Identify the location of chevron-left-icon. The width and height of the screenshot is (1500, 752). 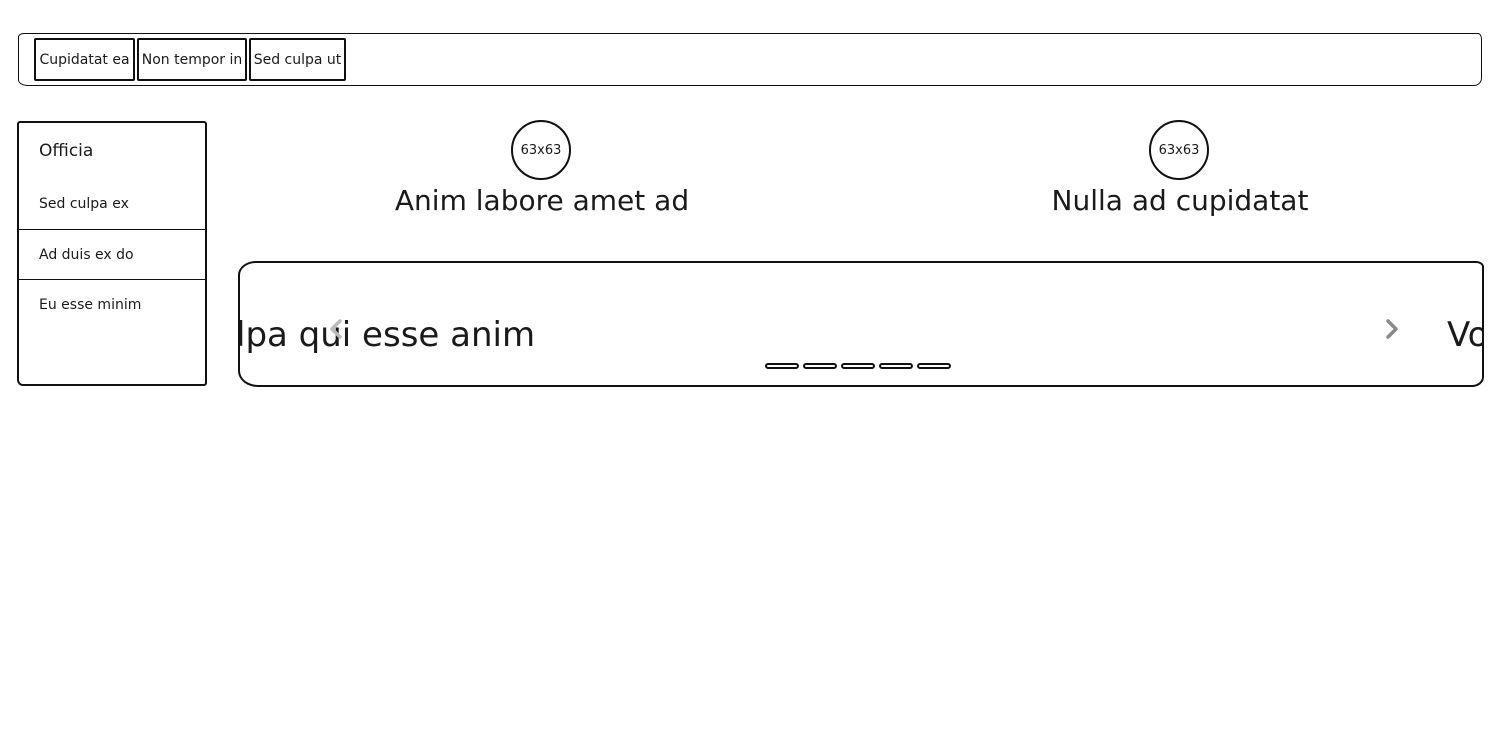
(336, 329).